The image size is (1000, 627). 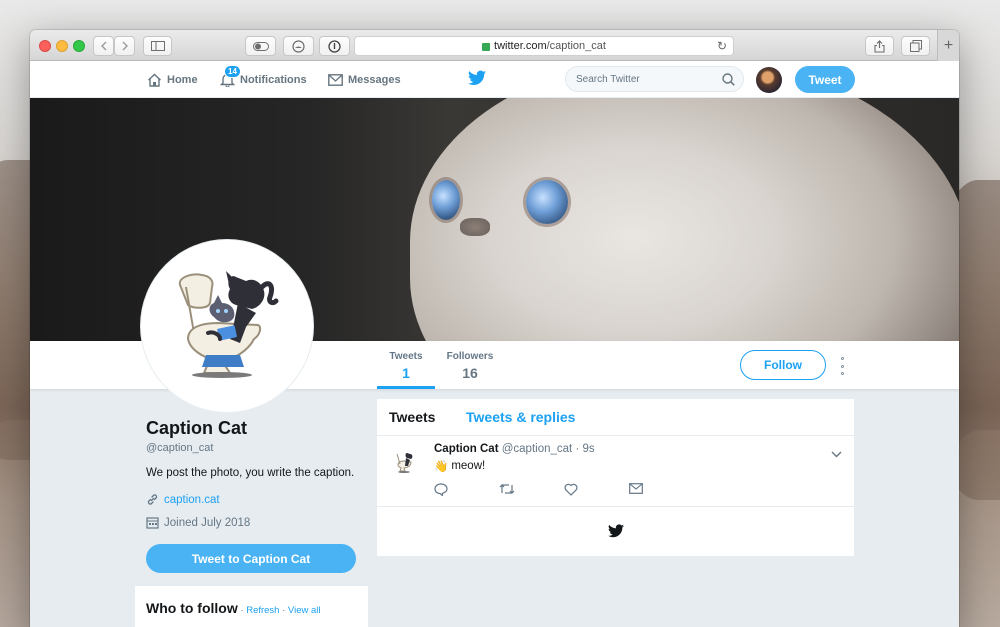 I want to click on chevron-left-icon, so click(x=103, y=46).